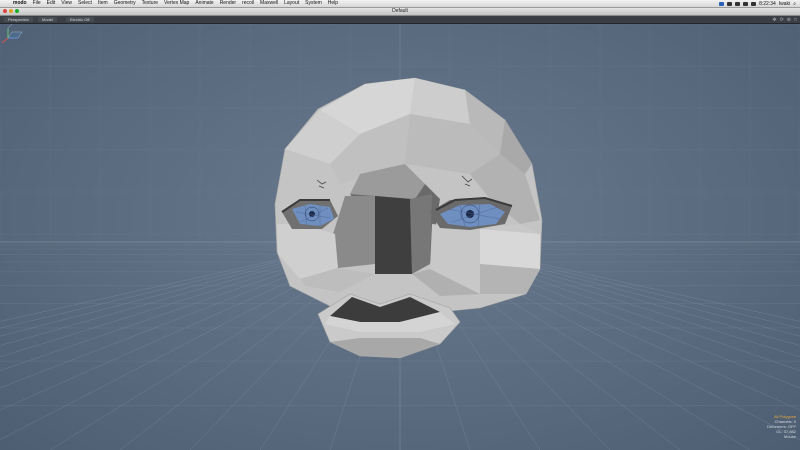 Image resolution: width=800 pixels, height=450 pixels. Describe the element at coordinates (66, 3) in the screenshot. I see `menu-view: View` at that location.